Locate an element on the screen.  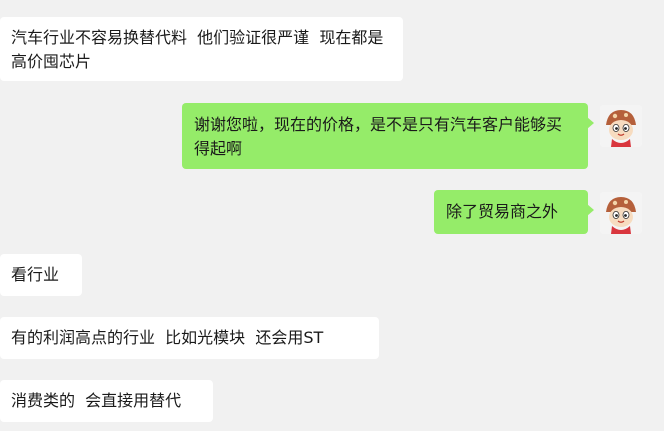
message-bubble-outgoing: 除了贸易商之外 is located at coordinates (514, 212).